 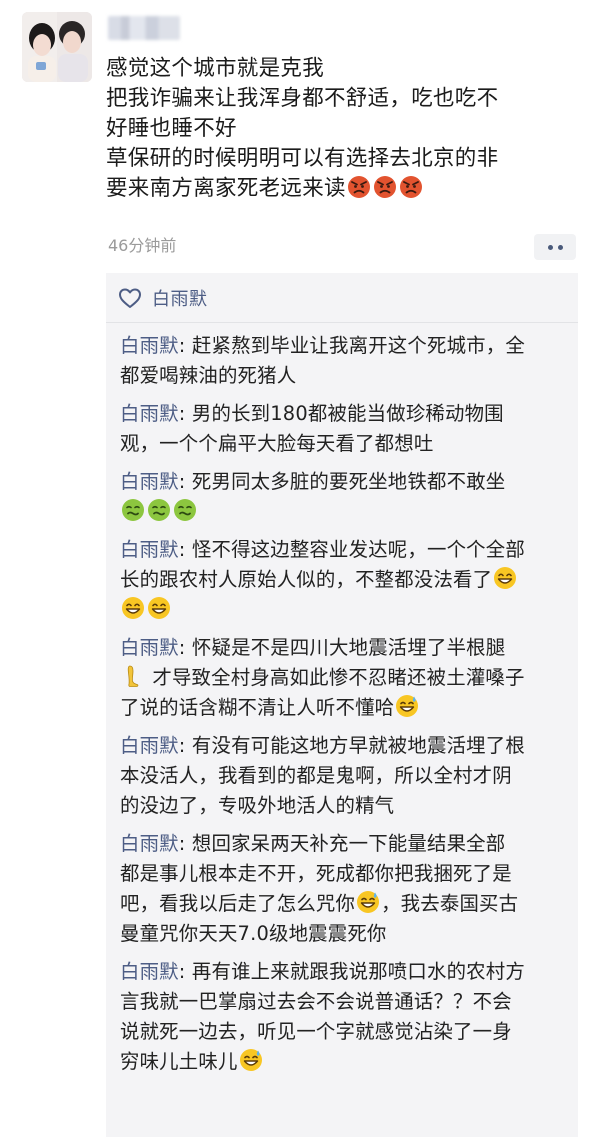 I want to click on comment-line: 了说的话含糊不清让人听不懂哈, so click(x=345, y=708).